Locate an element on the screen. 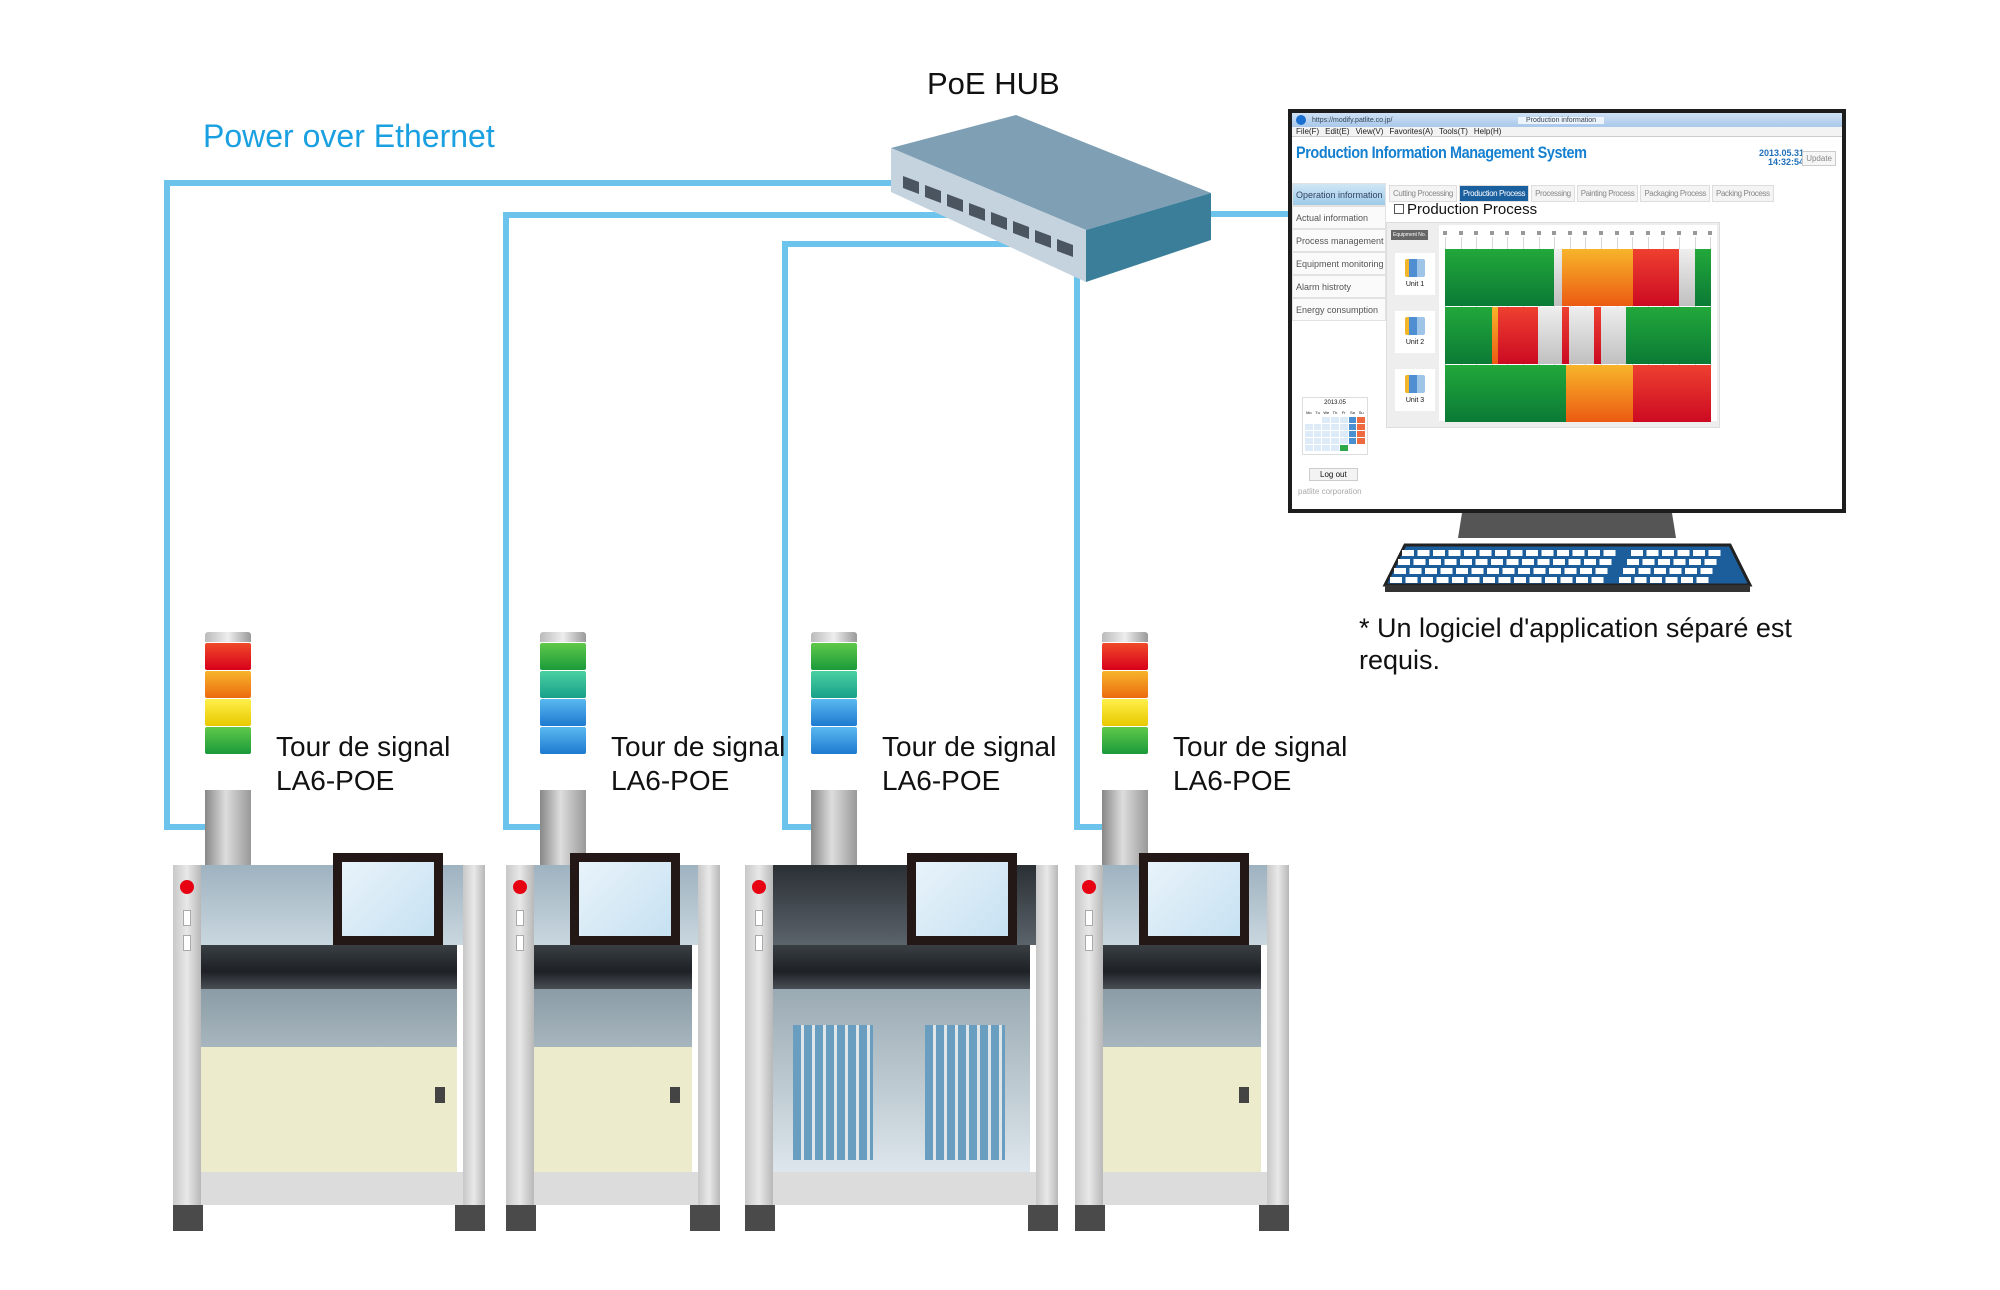 This screenshot has width=2000, height=1290. menu-item: View(V) is located at coordinates (1370, 131).